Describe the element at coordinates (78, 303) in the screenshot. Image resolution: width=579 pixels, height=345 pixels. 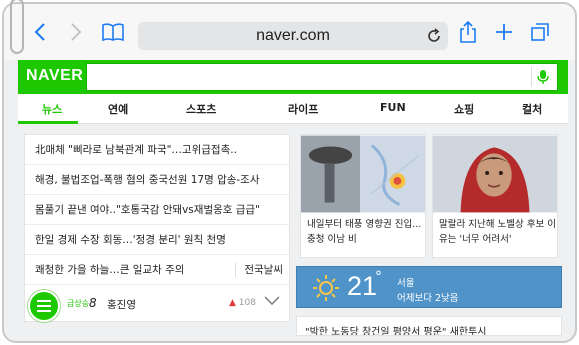
I see `rising-badge: 급상승` at that location.